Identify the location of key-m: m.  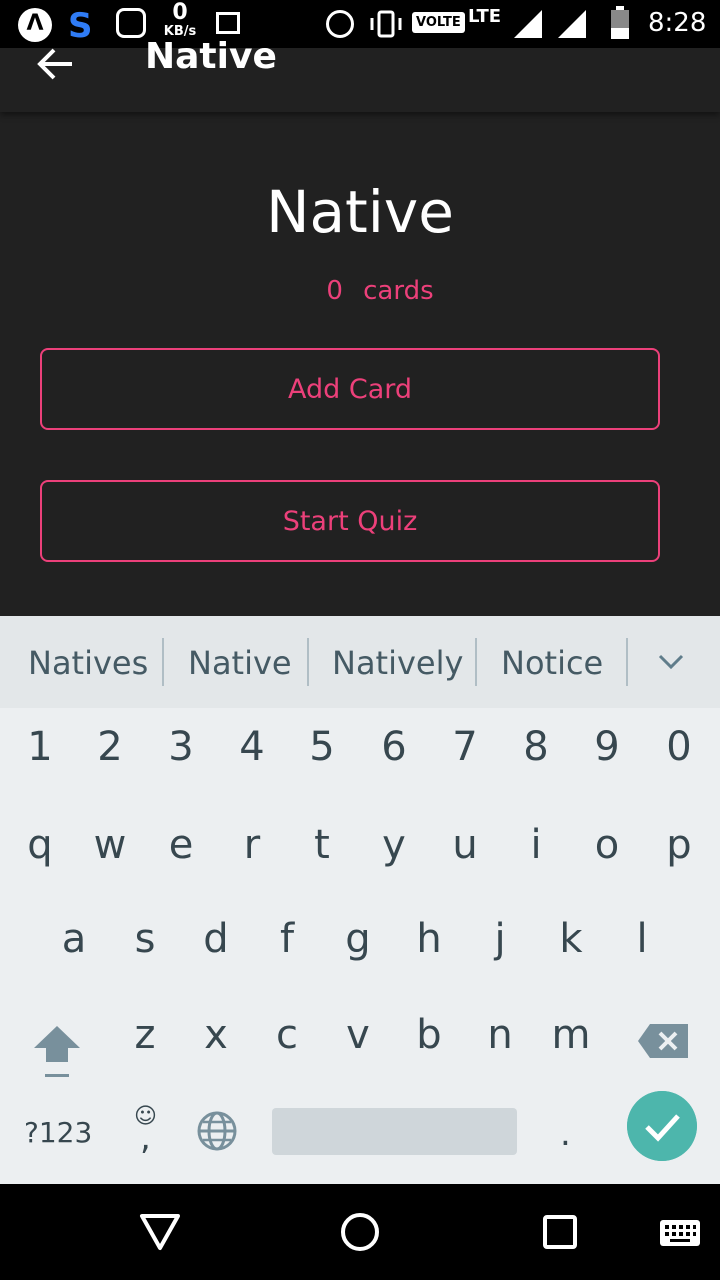
(571, 1035).